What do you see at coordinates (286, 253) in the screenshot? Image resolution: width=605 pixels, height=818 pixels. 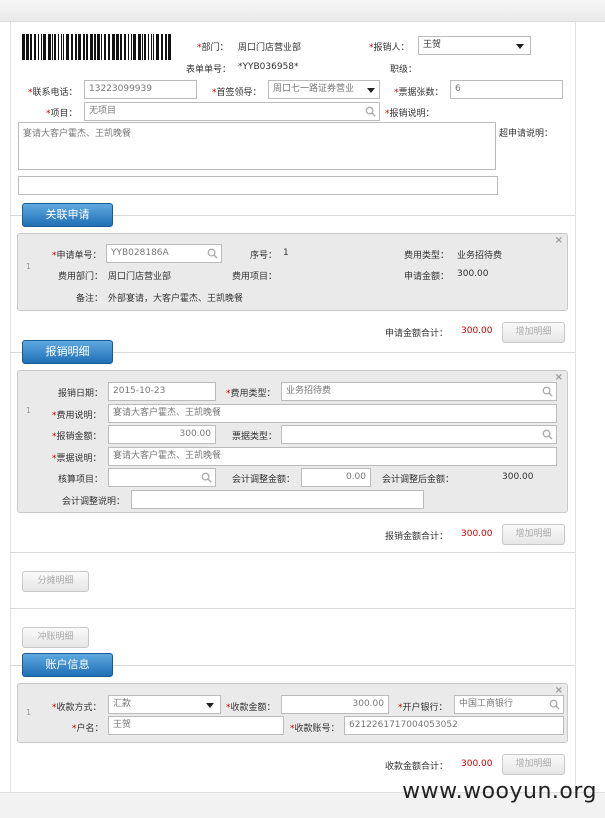 I see `seq-value: 1` at bounding box center [286, 253].